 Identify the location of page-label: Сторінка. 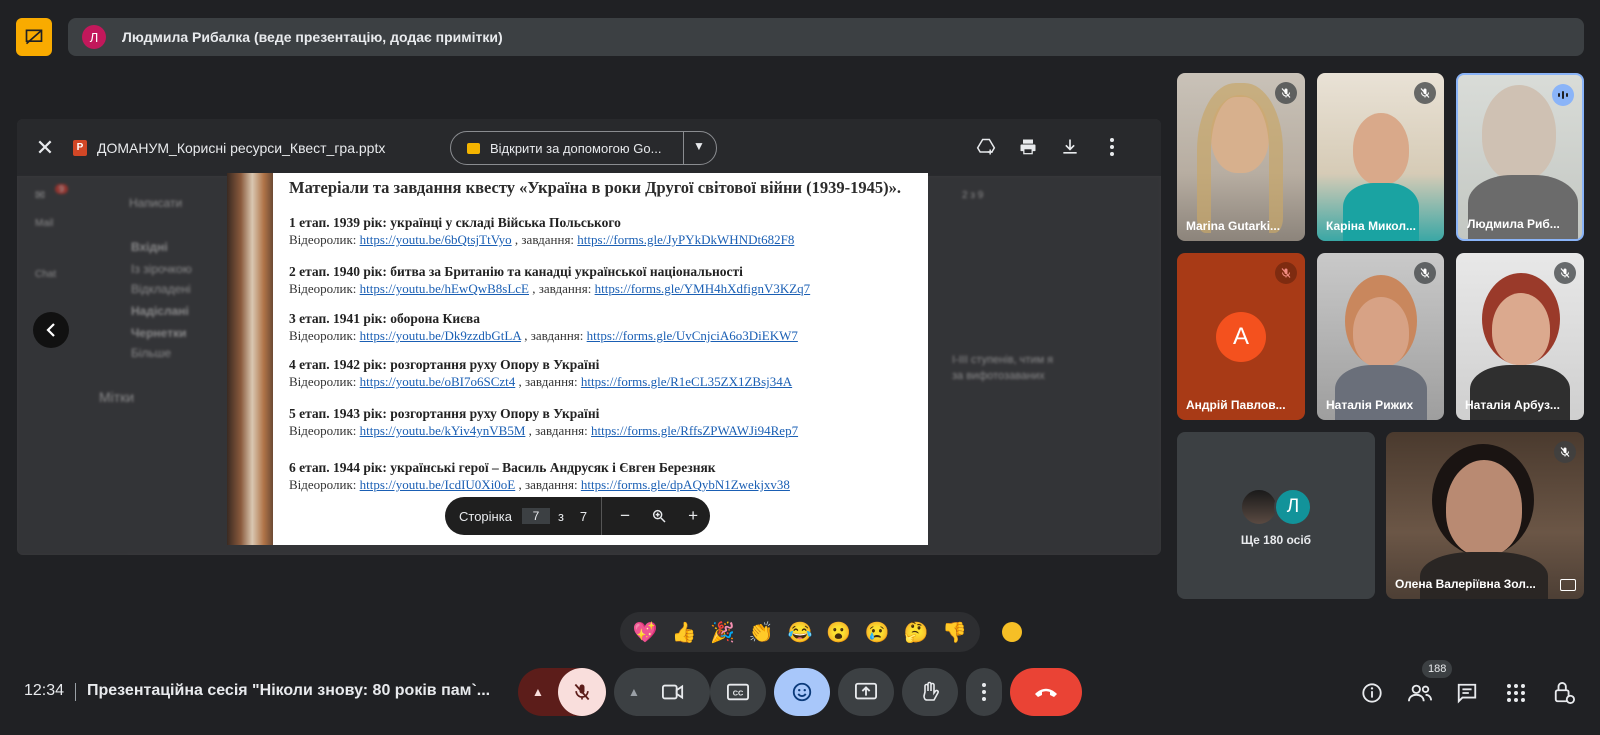
(485, 516).